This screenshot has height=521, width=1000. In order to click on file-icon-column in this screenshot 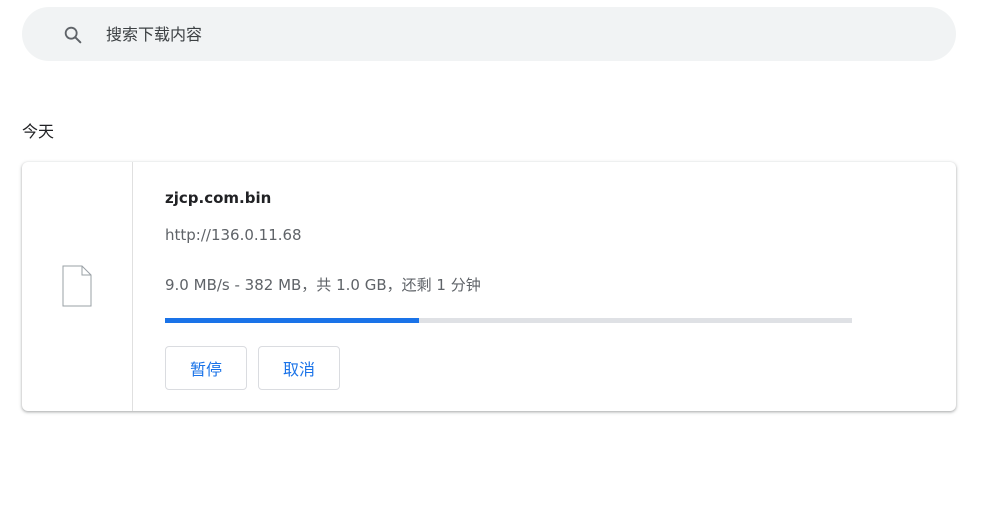, I will do `click(77, 286)`.